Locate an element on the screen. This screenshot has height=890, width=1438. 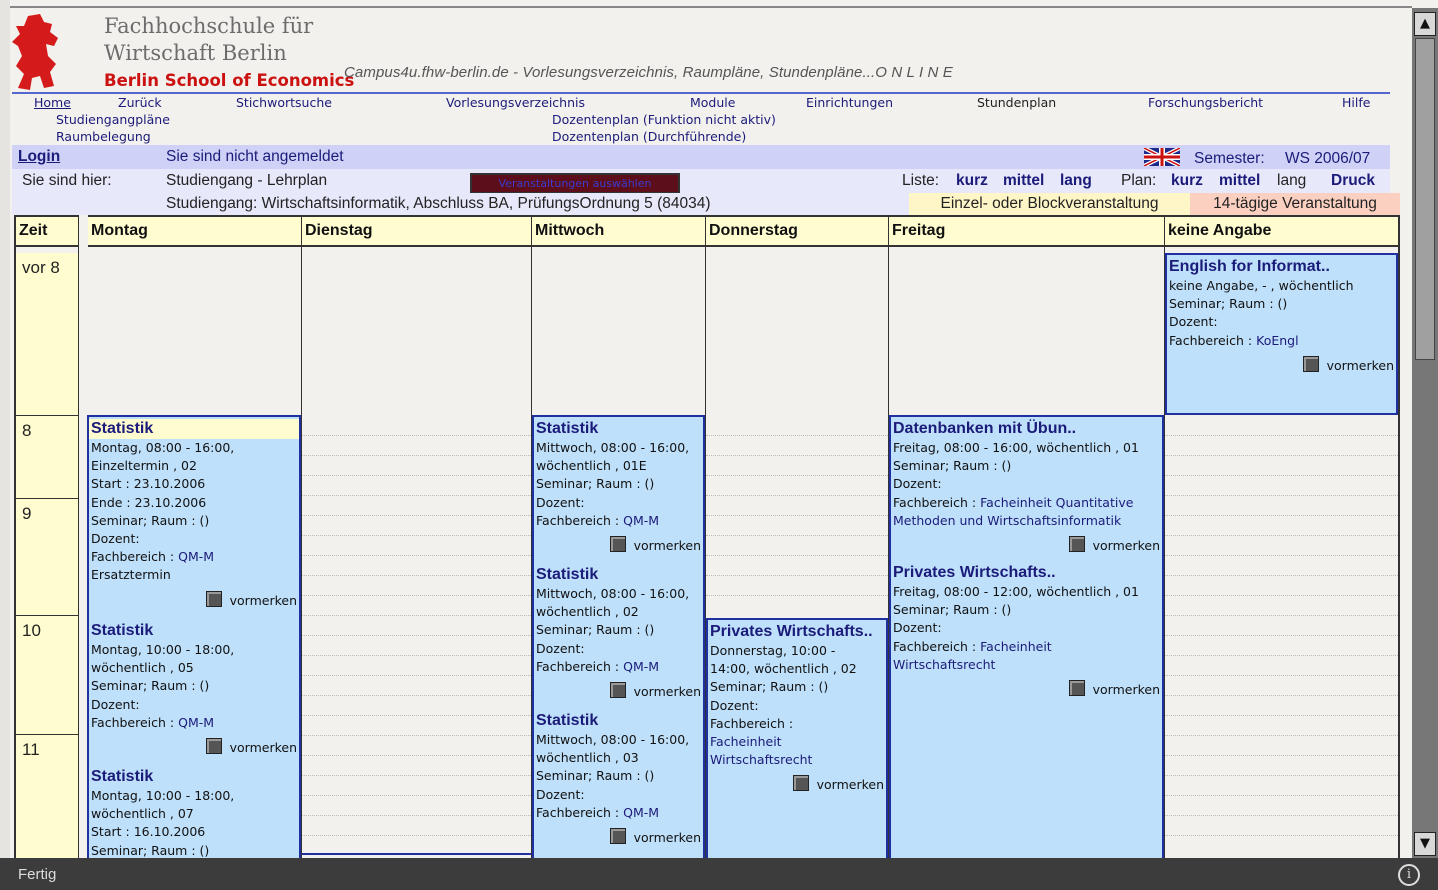
event-title: English for Informat.. is located at coordinates (1282, 267).